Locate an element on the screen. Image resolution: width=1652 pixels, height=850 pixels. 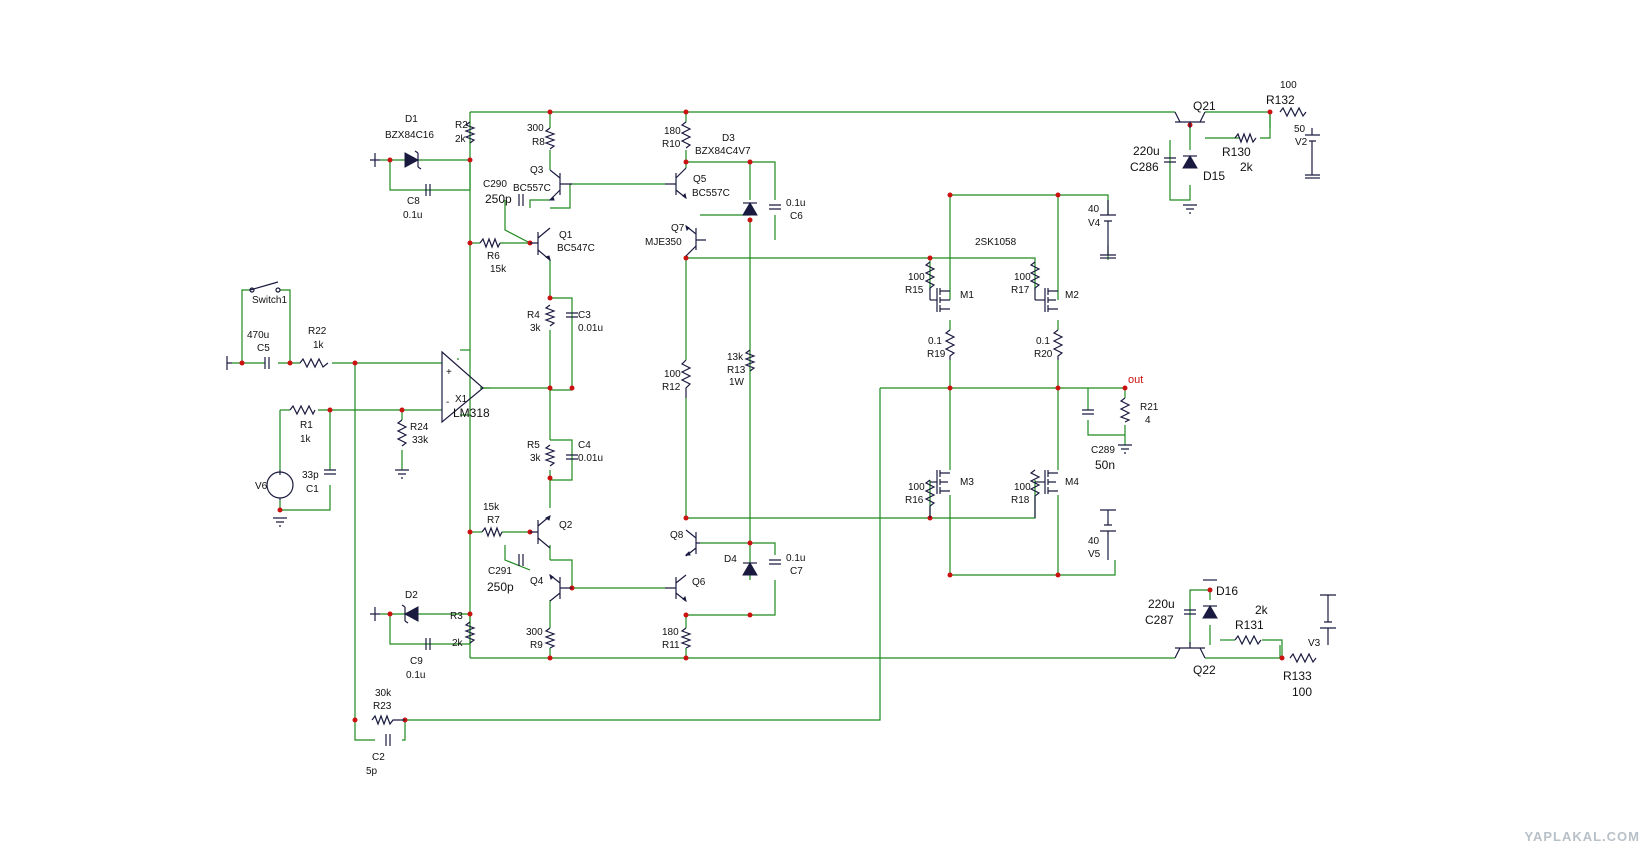
label-v5: V5 is located at coordinates (1094, 554).